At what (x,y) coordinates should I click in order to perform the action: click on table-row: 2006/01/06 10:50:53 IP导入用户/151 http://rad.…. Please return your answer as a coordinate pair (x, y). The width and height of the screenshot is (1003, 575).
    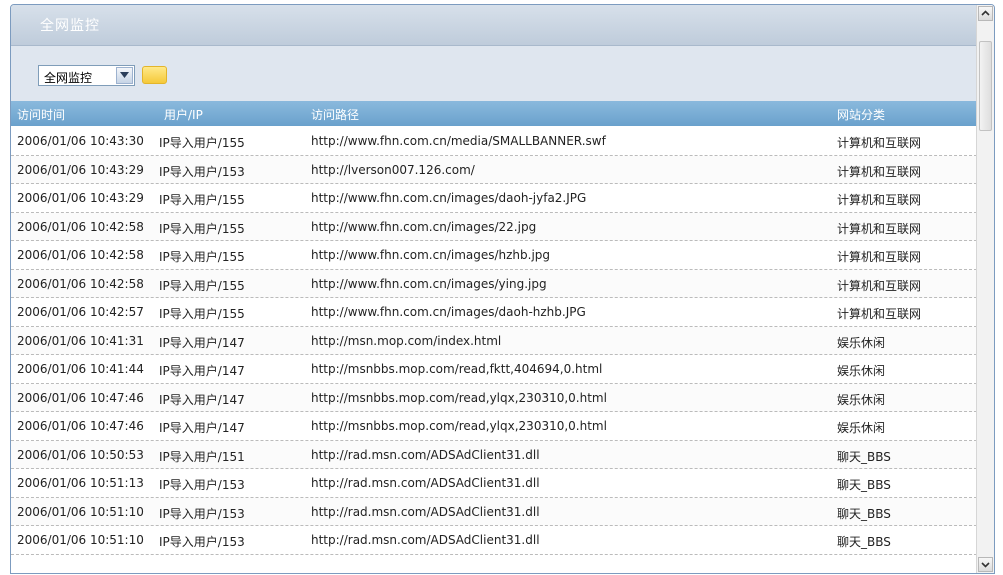
    Looking at the image, I should click on (496, 454).